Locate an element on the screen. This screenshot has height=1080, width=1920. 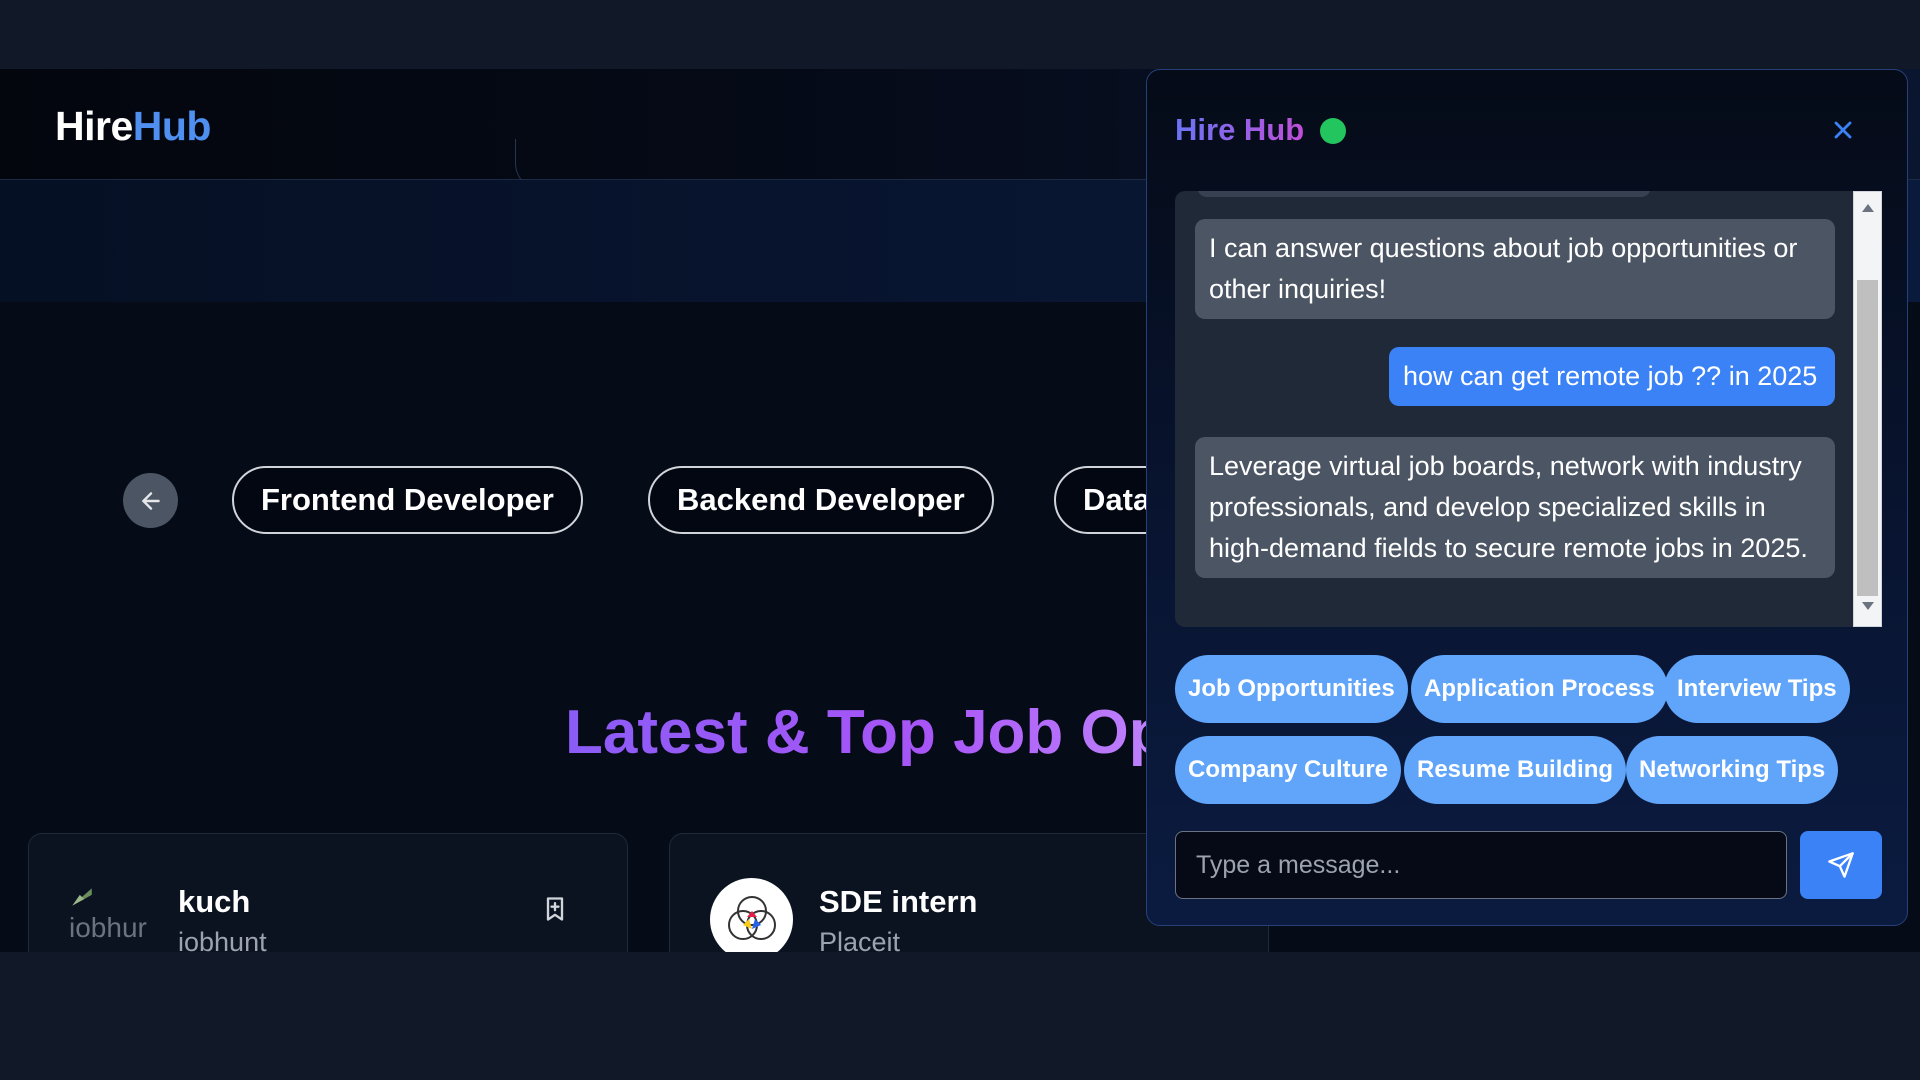
logo-text-hire: Hire is located at coordinates (94, 126).